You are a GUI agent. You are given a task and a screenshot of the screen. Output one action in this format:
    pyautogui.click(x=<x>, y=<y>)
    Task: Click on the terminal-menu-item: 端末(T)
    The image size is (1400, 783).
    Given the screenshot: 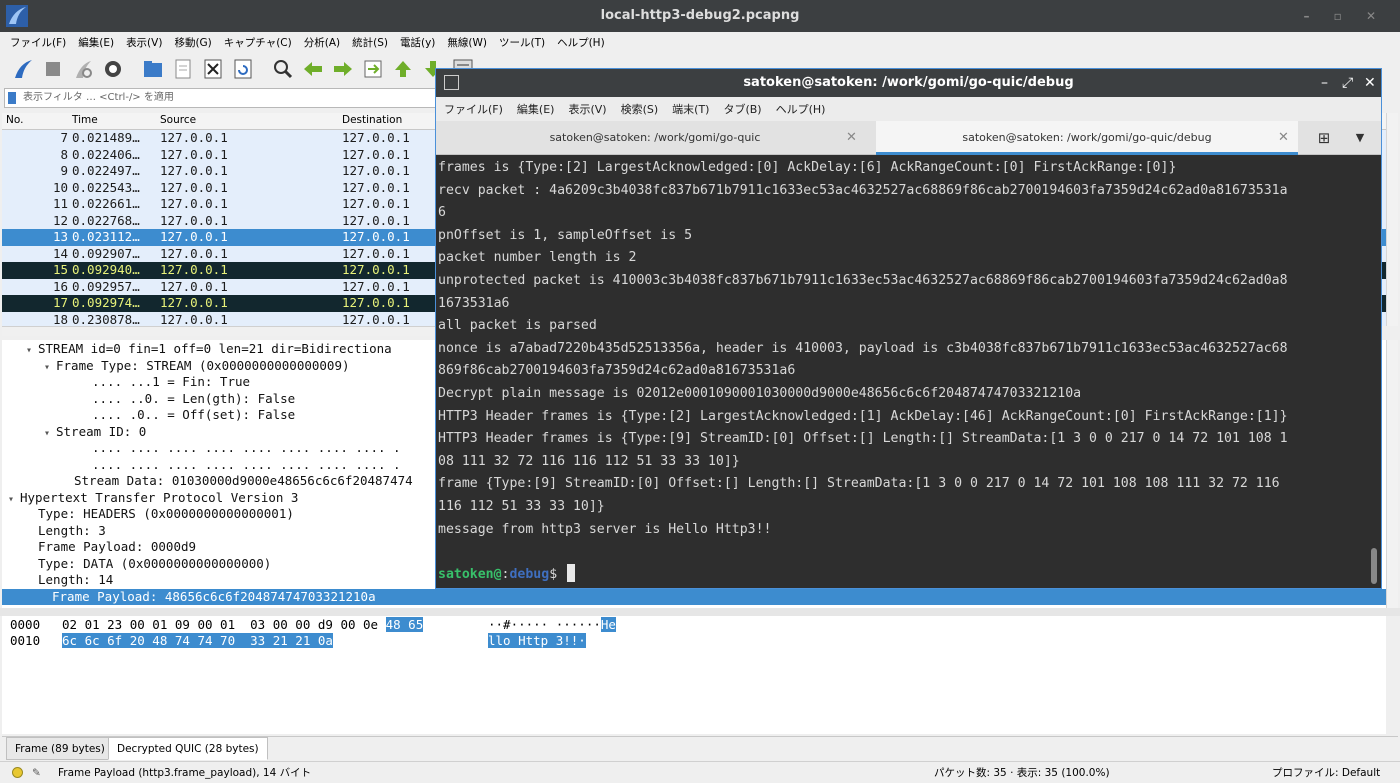 What is the action you would take?
    pyautogui.click(x=690, y=109)
    